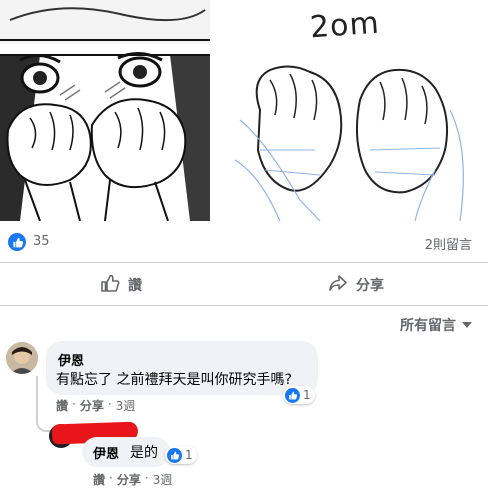 The height and width of the screenshot is (488, 488). I want to click on reply-like-count: 1, so click(189, 455).